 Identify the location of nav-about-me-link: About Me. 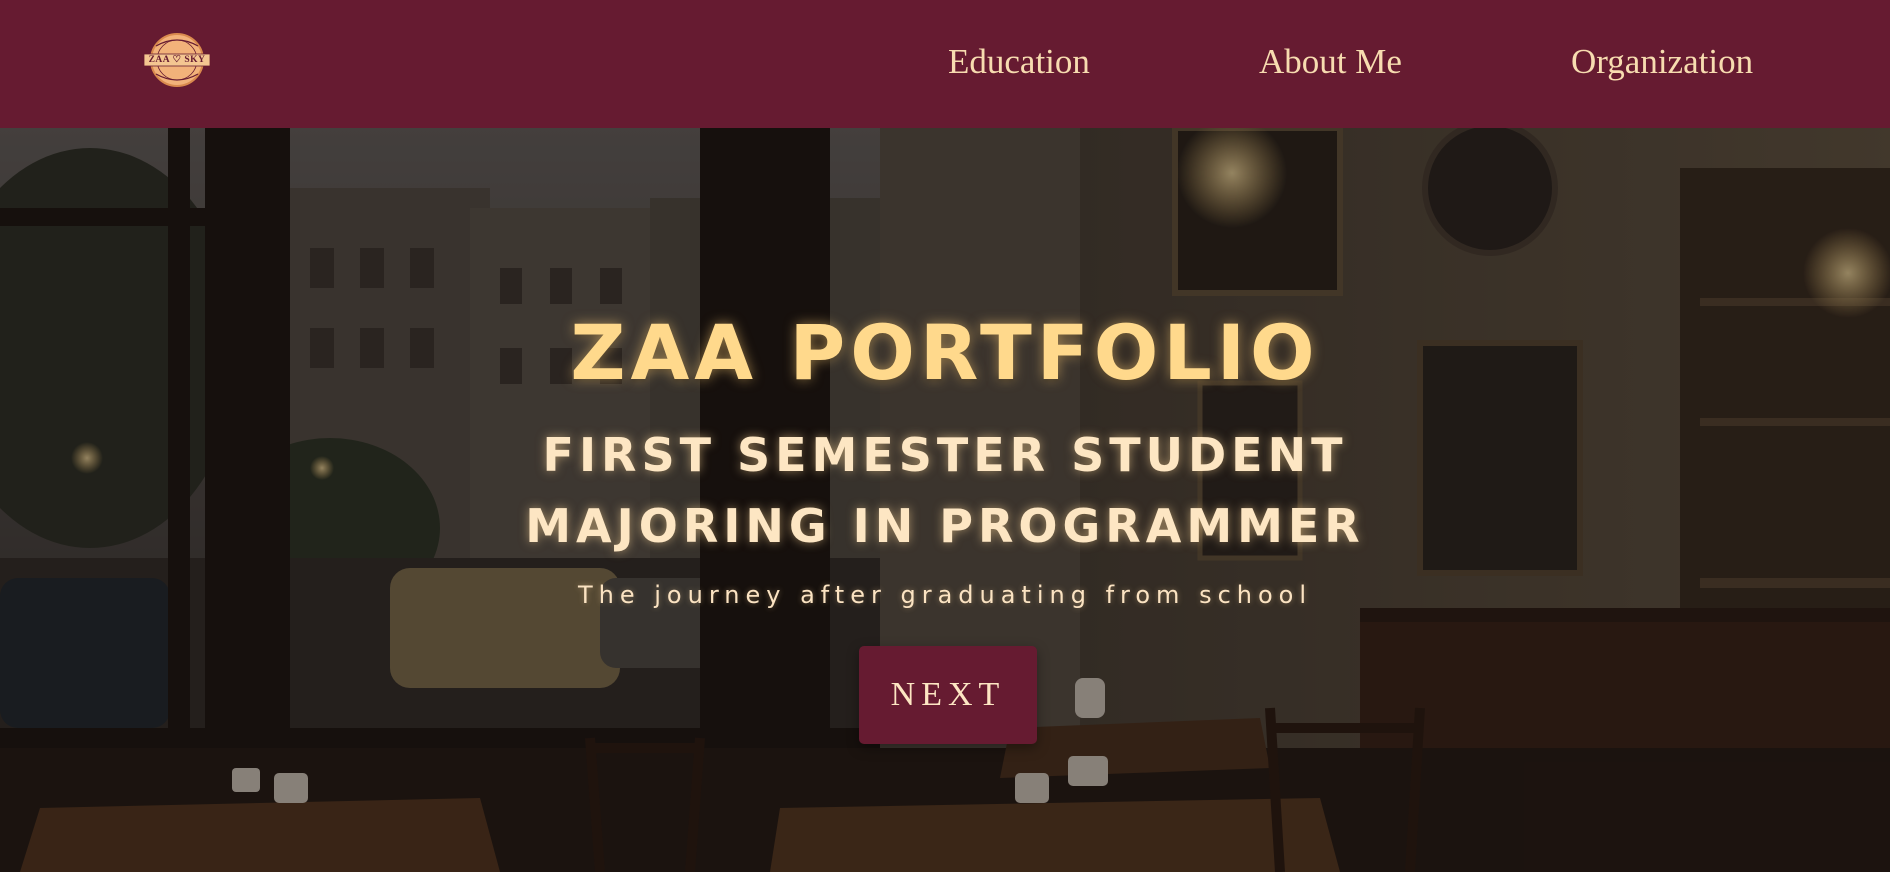
(1330, 62).